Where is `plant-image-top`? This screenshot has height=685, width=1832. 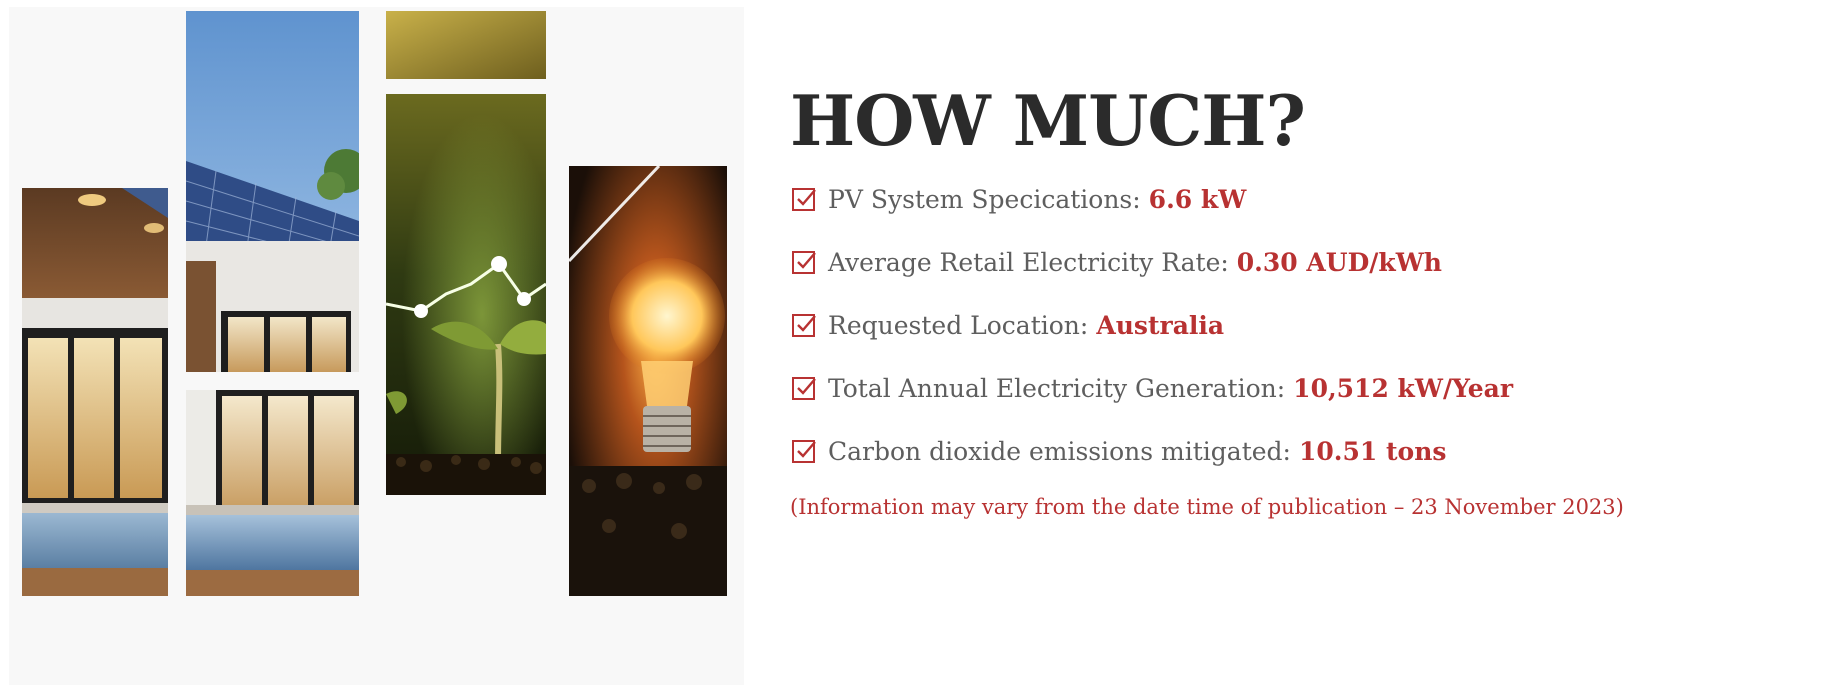 plant-image-top is located at coordinates (466, 45).